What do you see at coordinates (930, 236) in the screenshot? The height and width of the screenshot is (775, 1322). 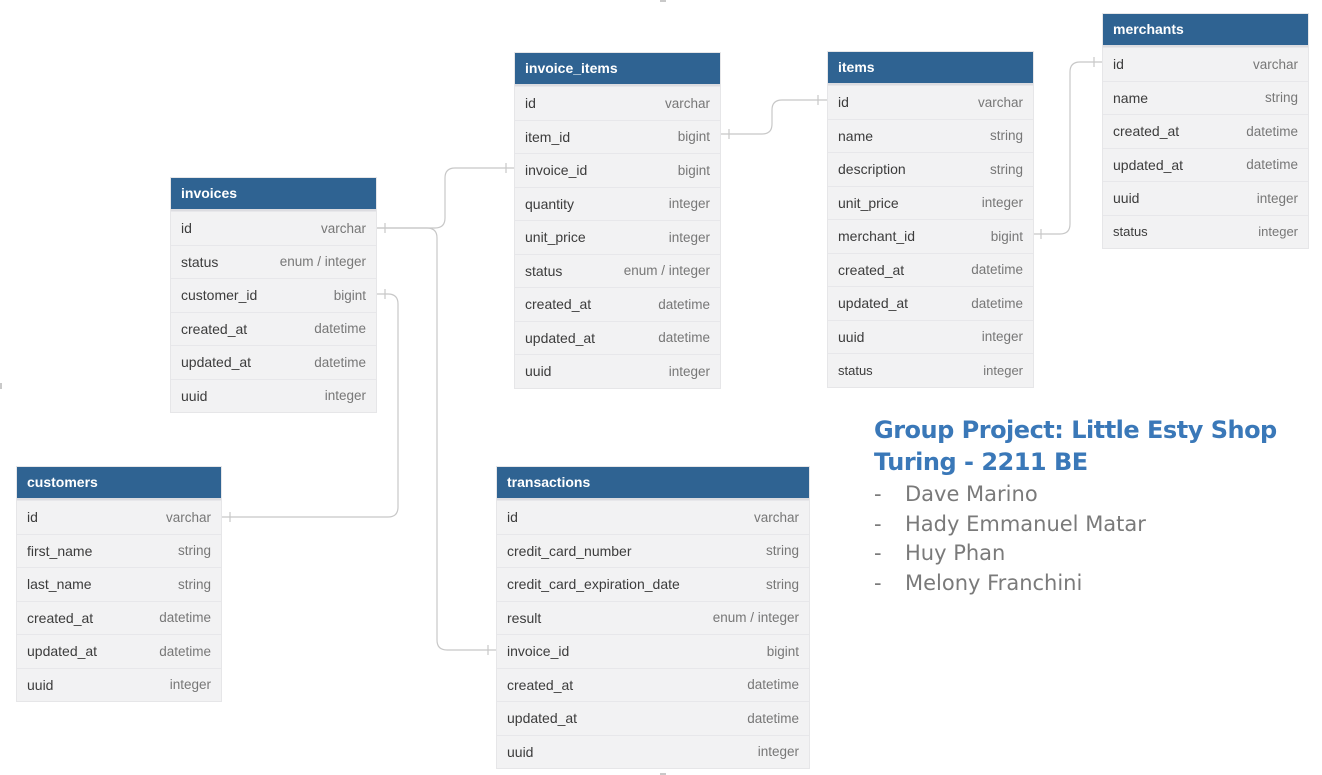 I see `table-row: merchant_id bigint` at bounding box center [930, 236].